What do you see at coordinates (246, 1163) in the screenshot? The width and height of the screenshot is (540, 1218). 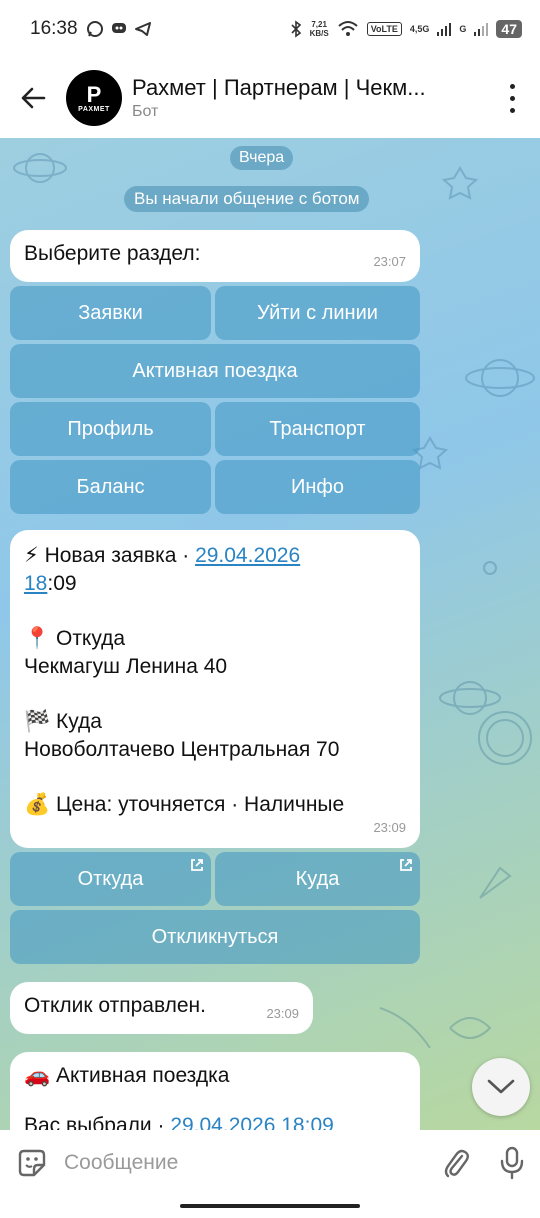 I see `message-input` at bounding box center [246, 1163].